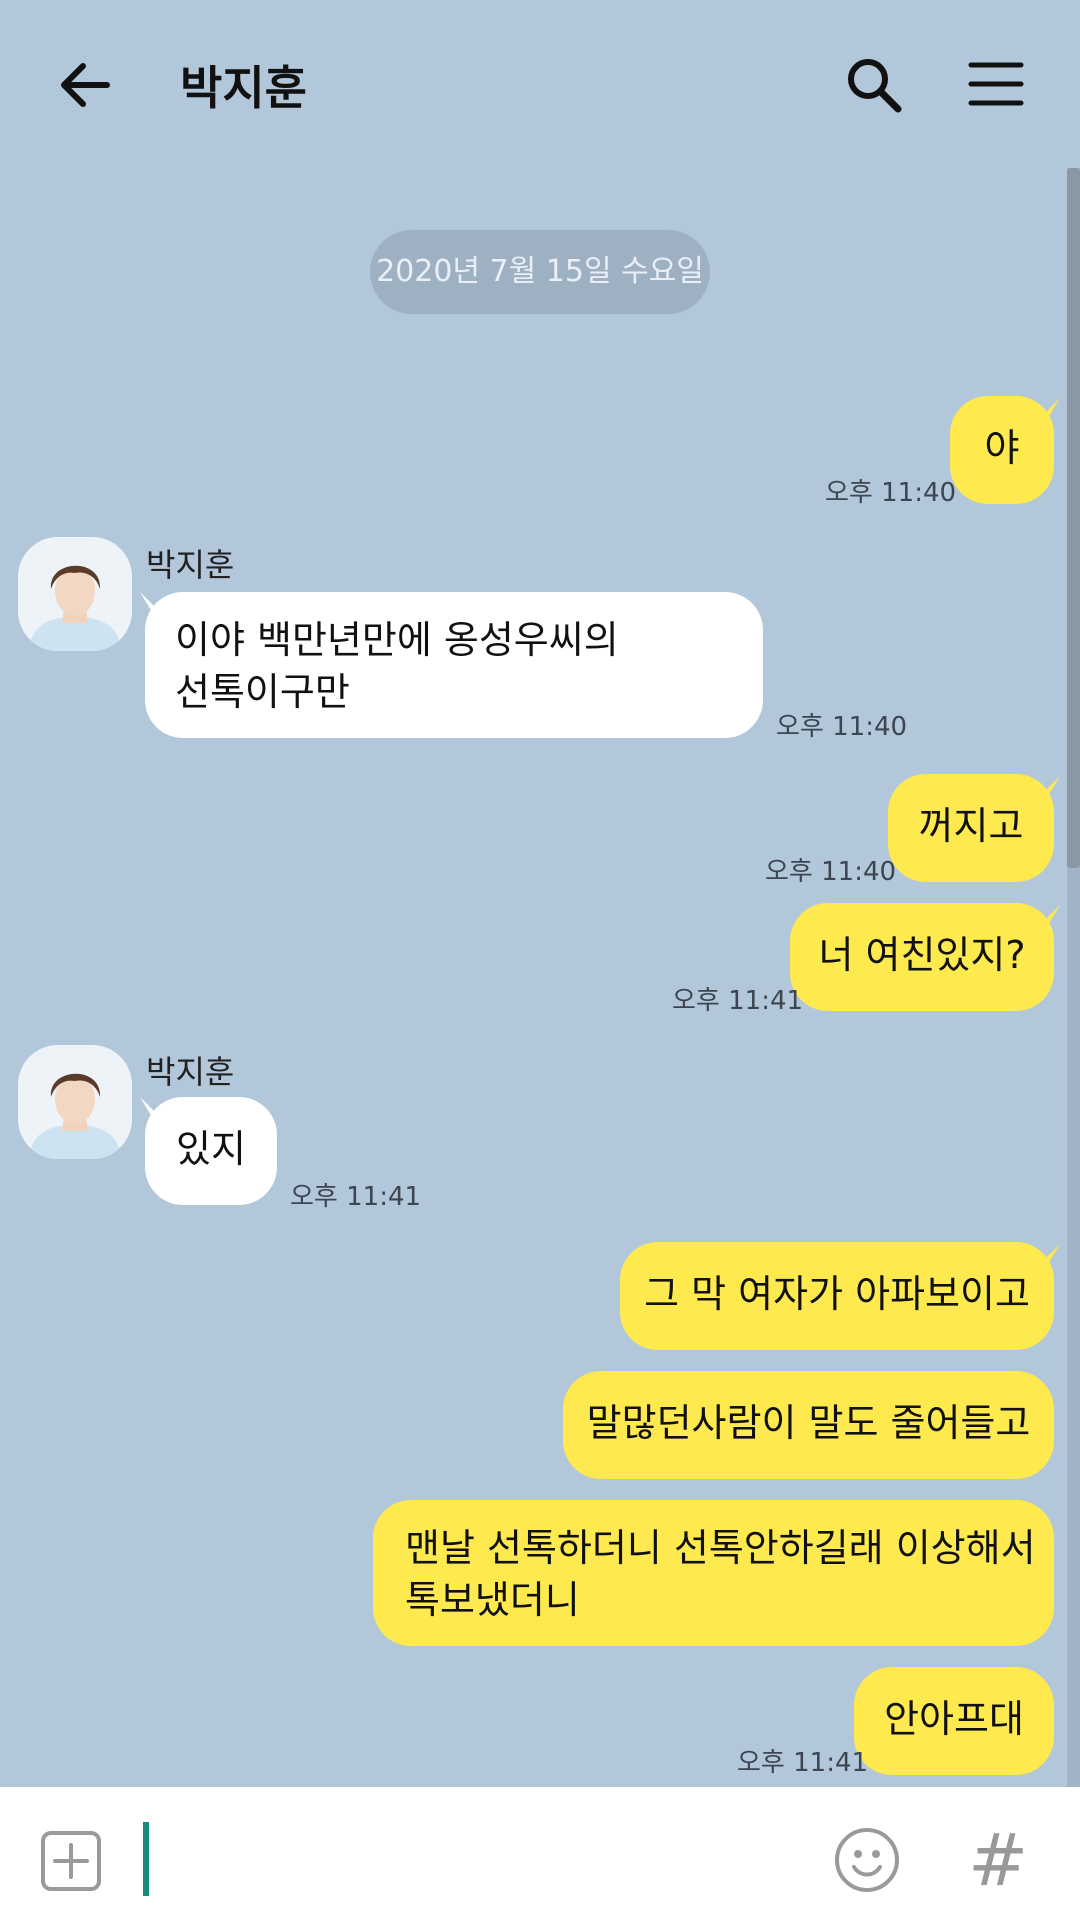 This screenshot has height=1932, width=1080. I want to click on message-input-field, so click(146, 1859).